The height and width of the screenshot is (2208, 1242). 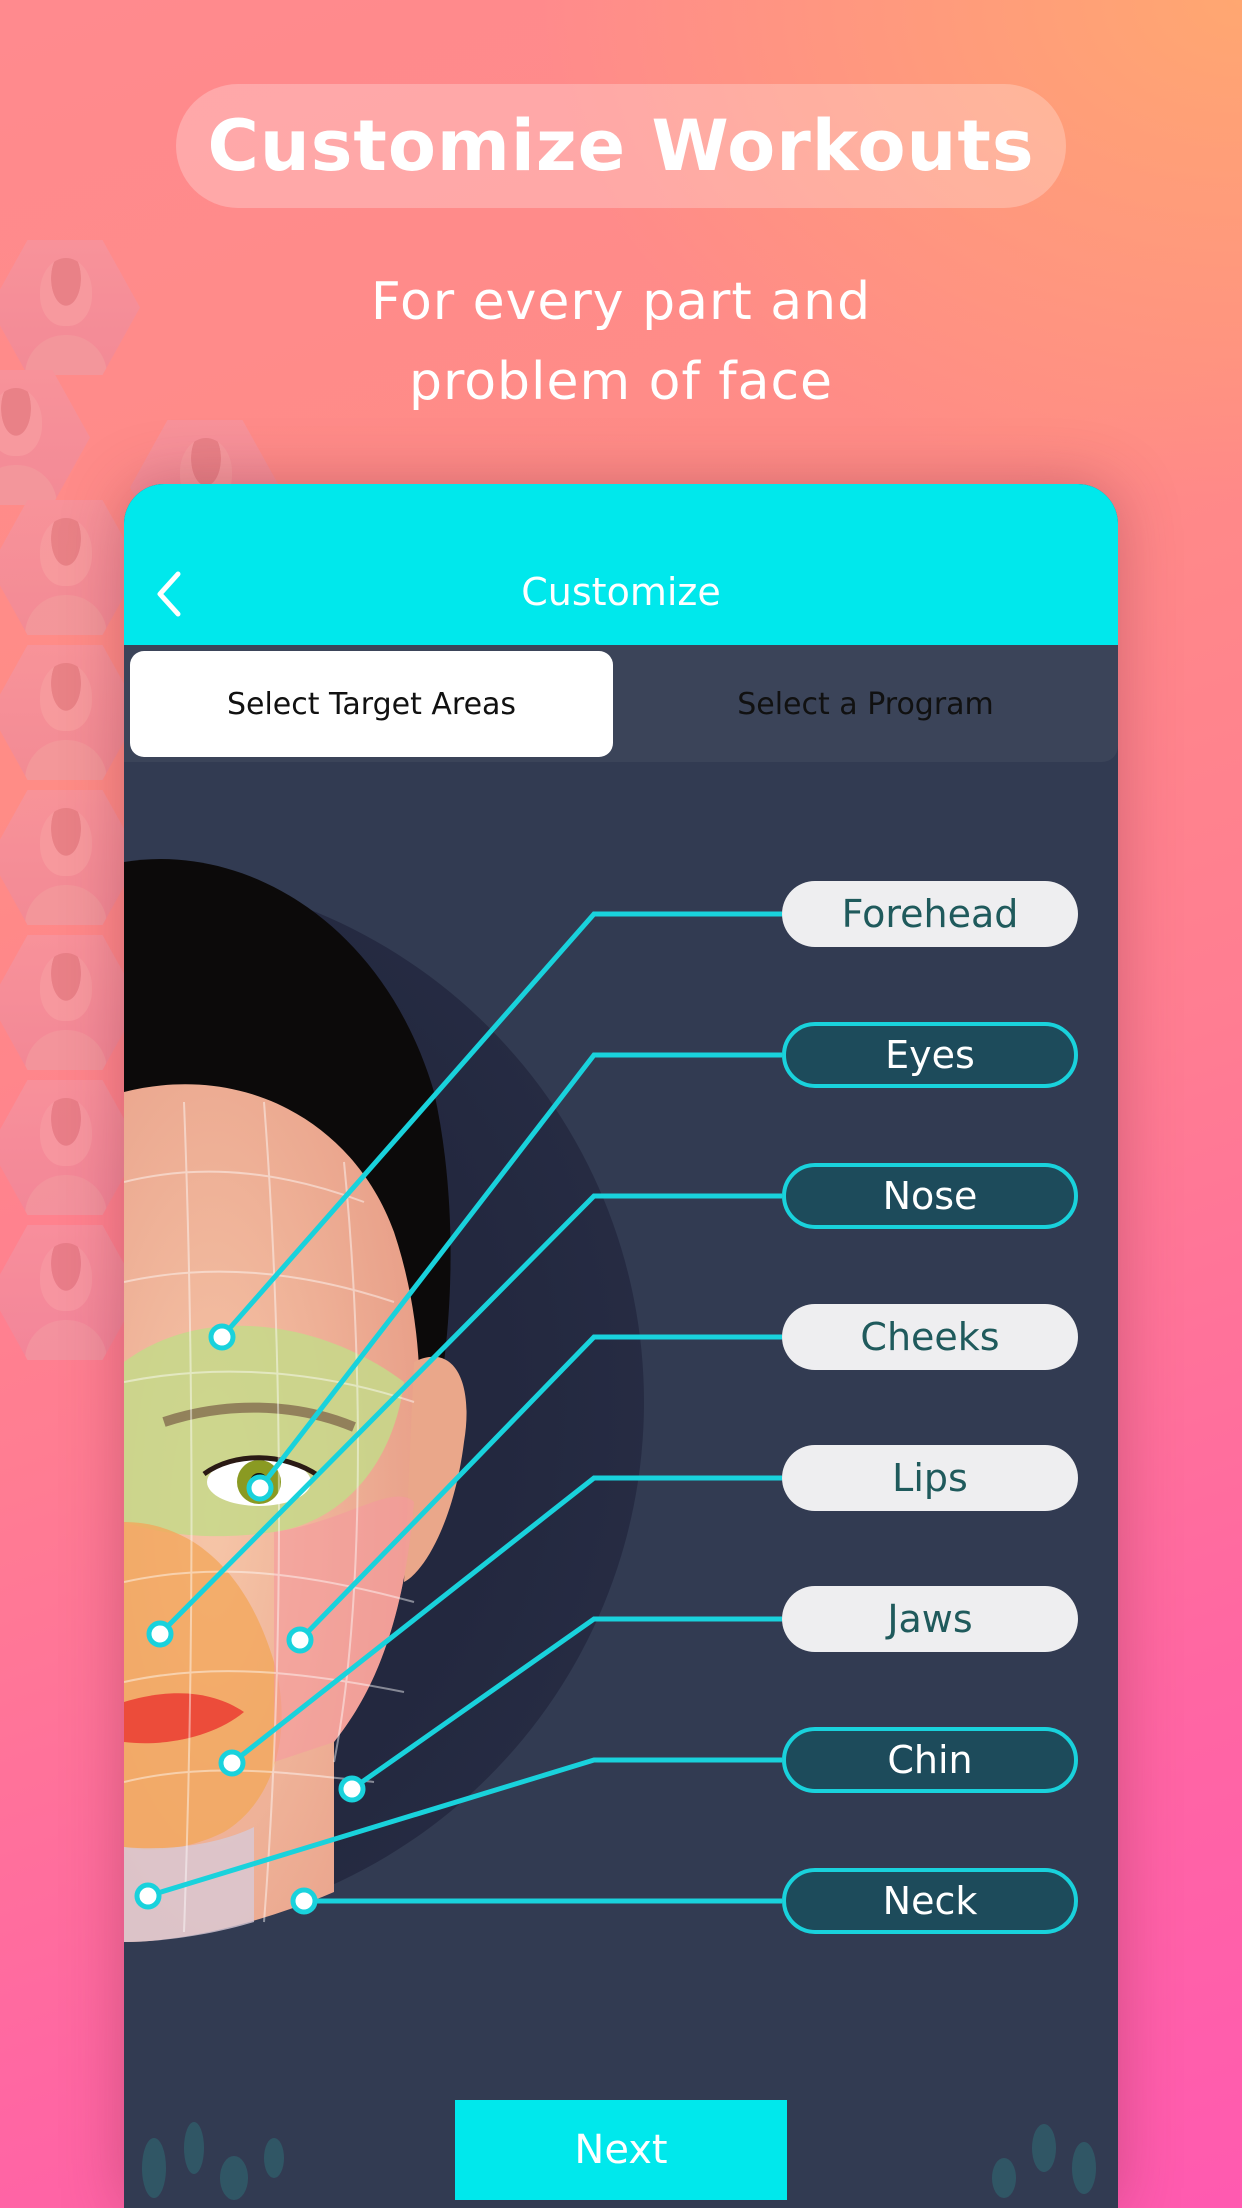 I want to click on target-pill-lips: Lips, so click(x=930, y=1478).